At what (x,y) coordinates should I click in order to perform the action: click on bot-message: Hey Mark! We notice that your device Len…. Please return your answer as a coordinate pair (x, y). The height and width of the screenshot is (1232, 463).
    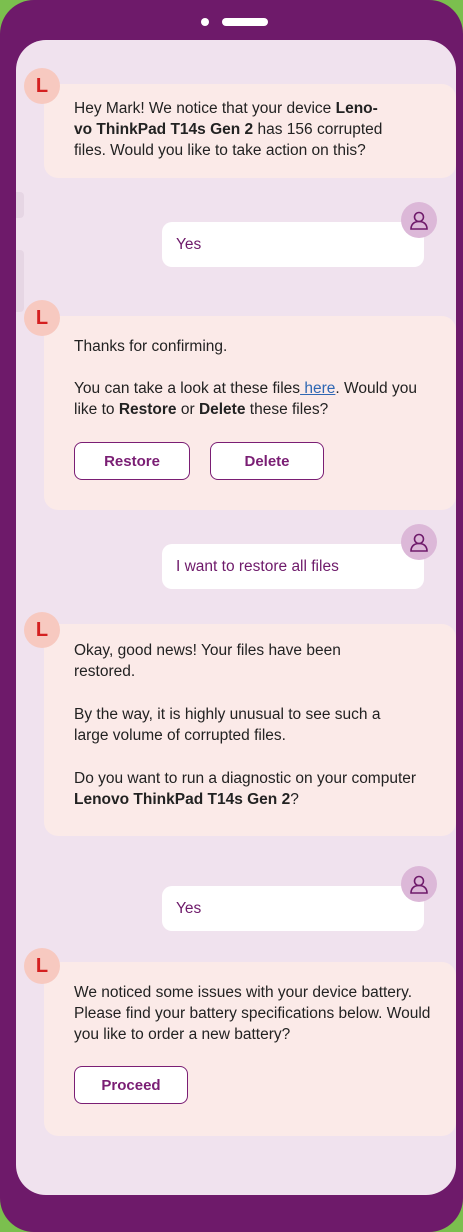
    Looking at the image, I should click on (250, 131).